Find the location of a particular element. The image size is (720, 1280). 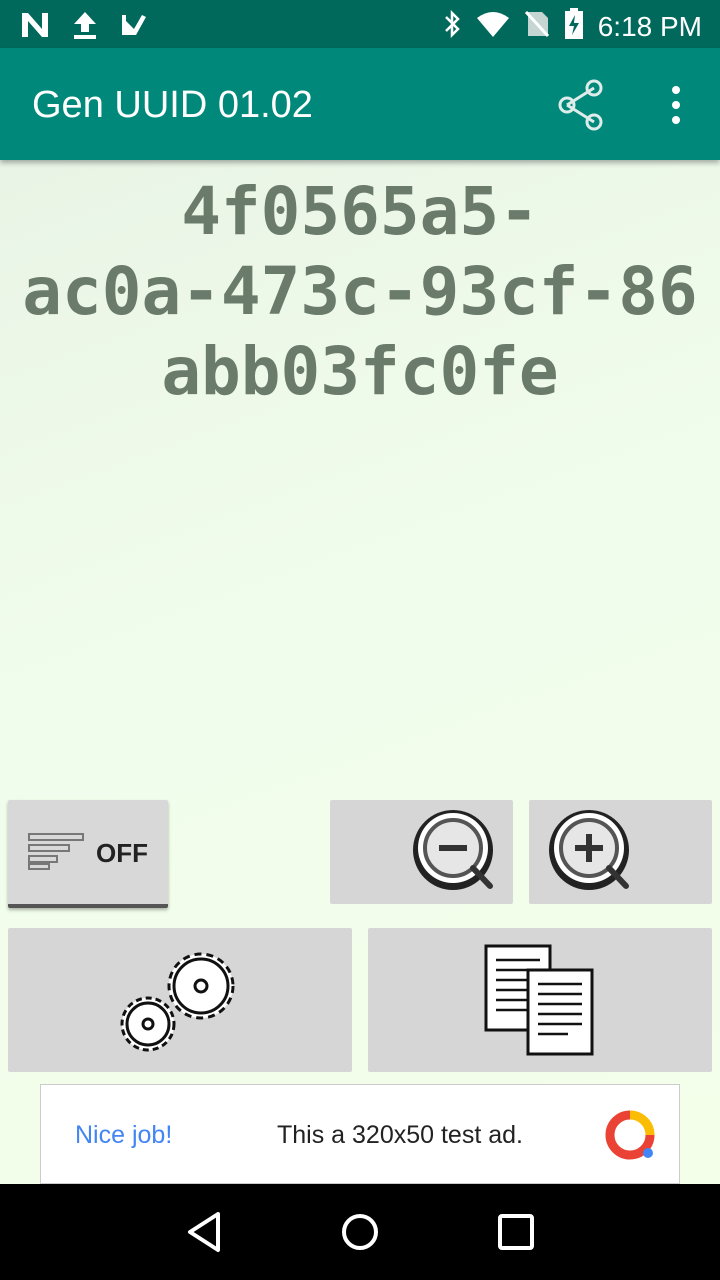

ad-logo-icon is located at coordinates (630, 1135).